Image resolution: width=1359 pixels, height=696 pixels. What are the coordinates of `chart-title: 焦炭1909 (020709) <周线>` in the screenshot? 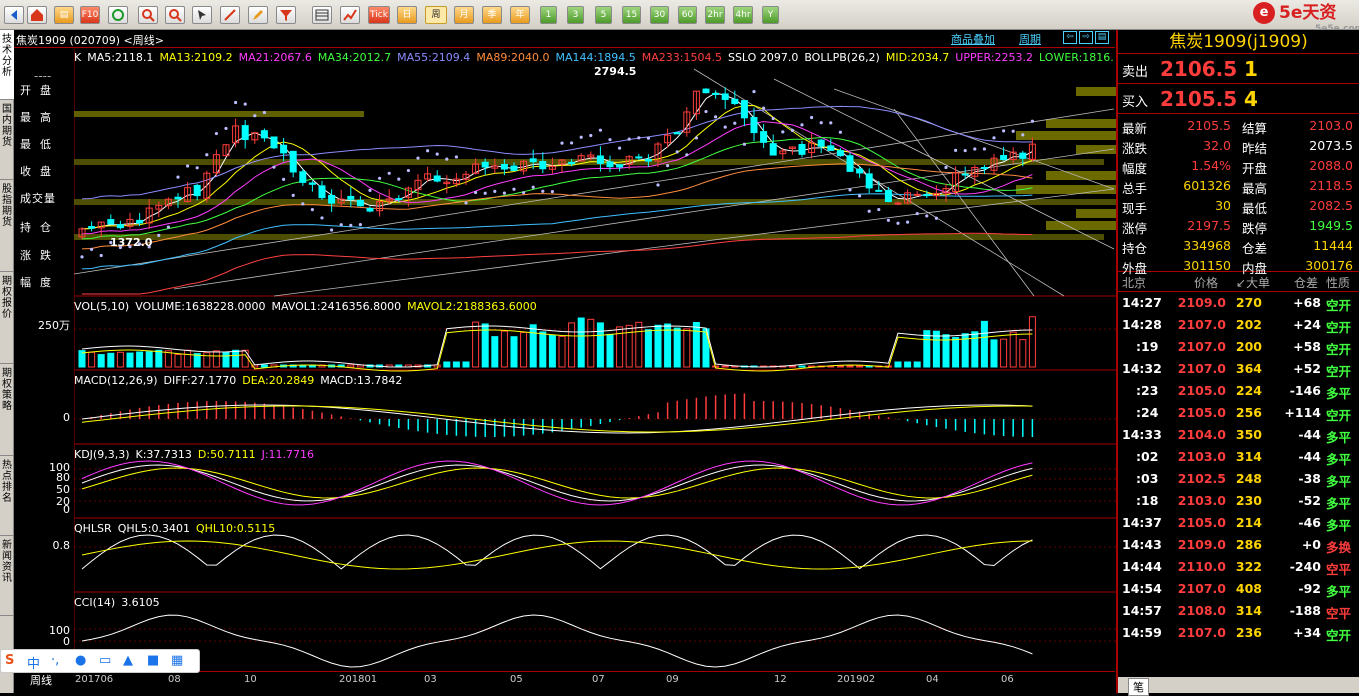 It's located at (90, 40).